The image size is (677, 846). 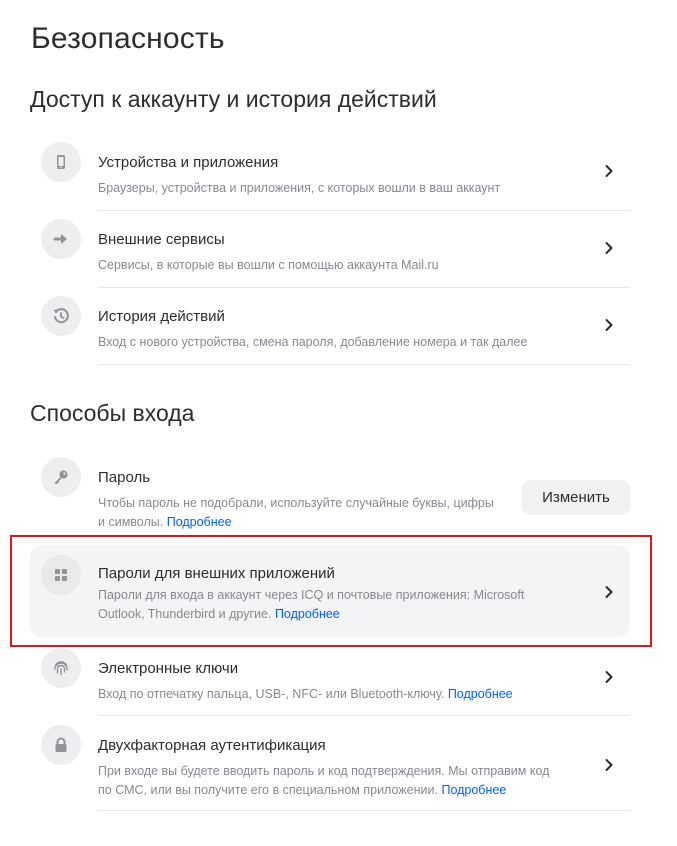 What do you see at coordinates (161, 316) in the screenshot?
I see `item-title: История действий` at bounding box center [161, 316].